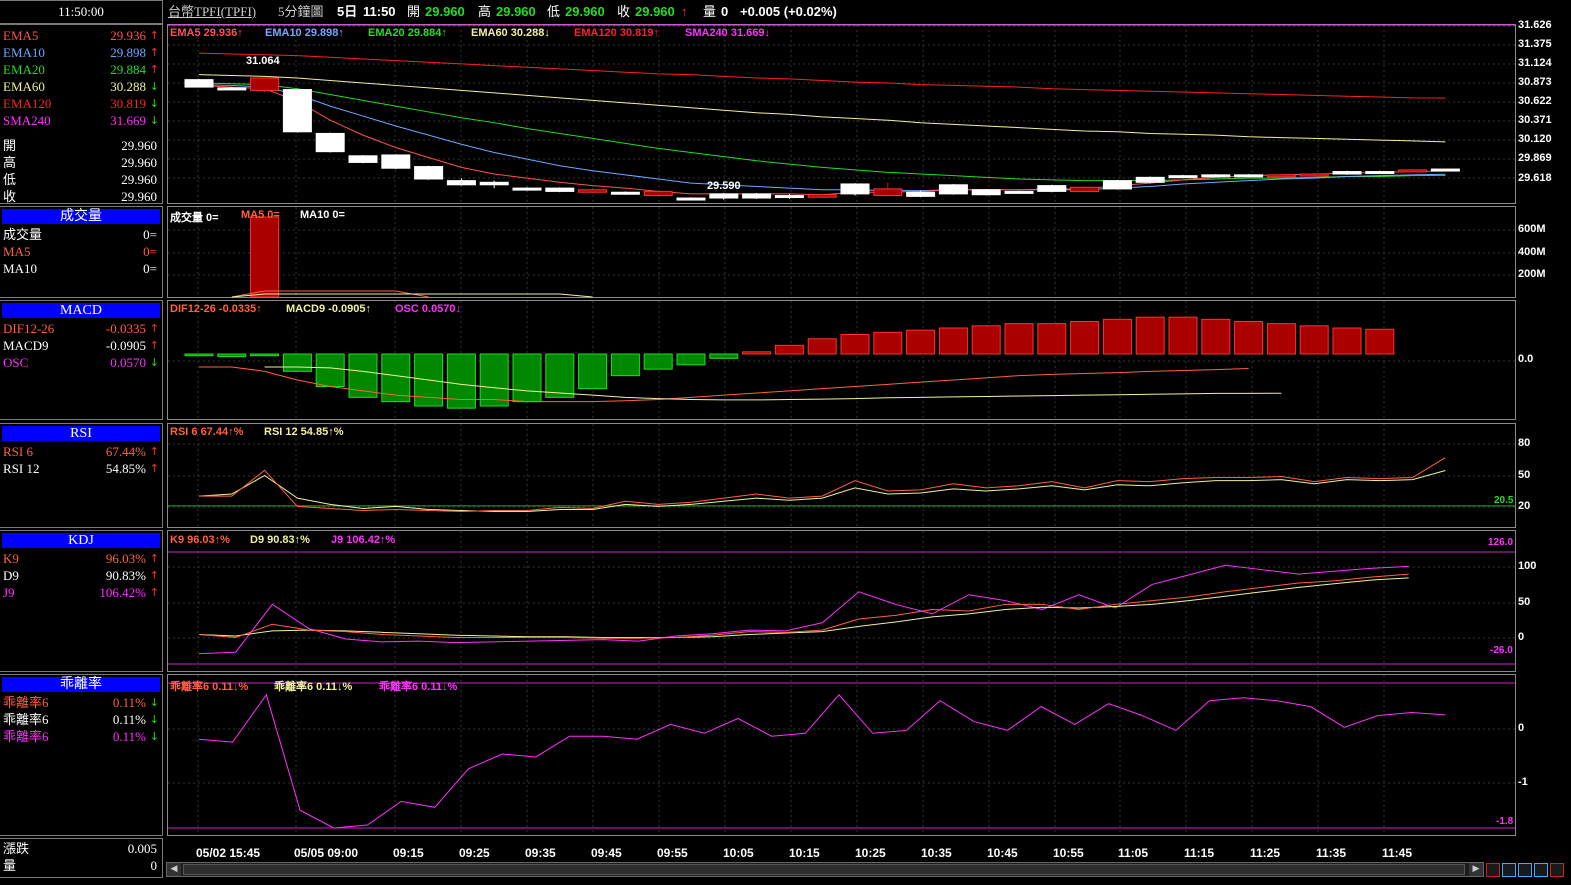 The height and width of the screenshot is (885, 1571). What do you see at coordinates (936, 853) in the screenshot?
I see `time-axis-label: 10:35` at bounding box center [936, 853].